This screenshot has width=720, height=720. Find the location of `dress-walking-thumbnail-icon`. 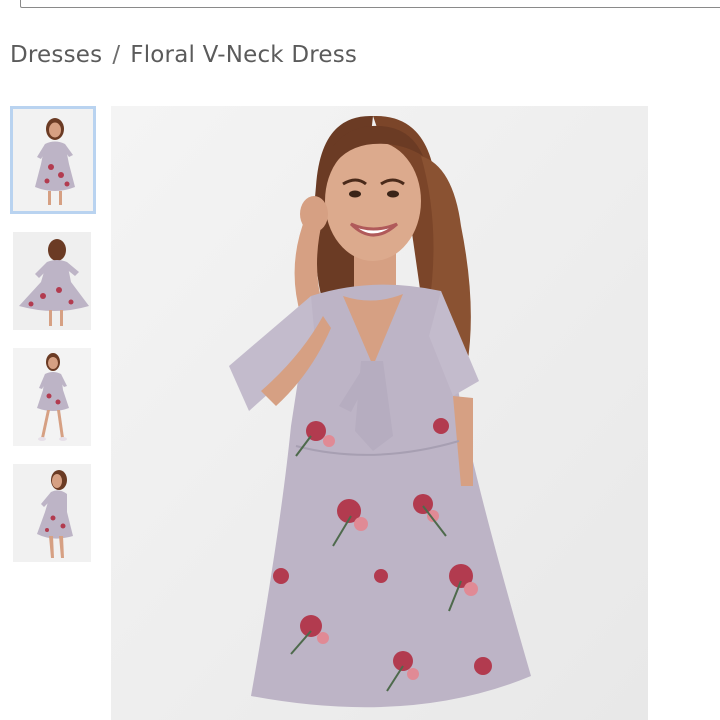

dress-walking-thumbnail-icon is located at coordinates (52, 397).